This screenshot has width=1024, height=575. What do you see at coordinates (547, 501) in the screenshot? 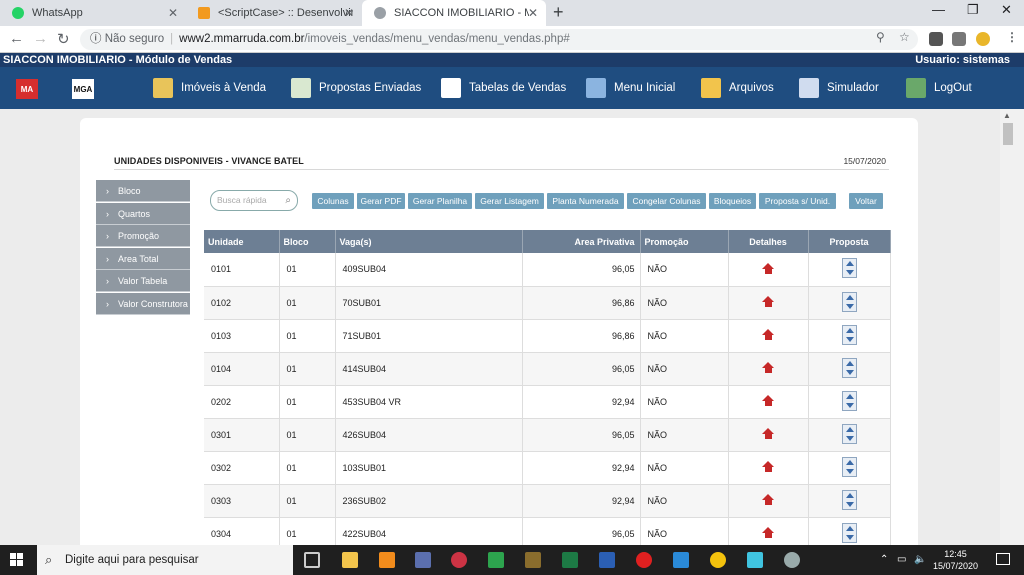
I see `table-row: 0303 01 236SUB02 92,94 NÃO` at bounding box center [547, 501].